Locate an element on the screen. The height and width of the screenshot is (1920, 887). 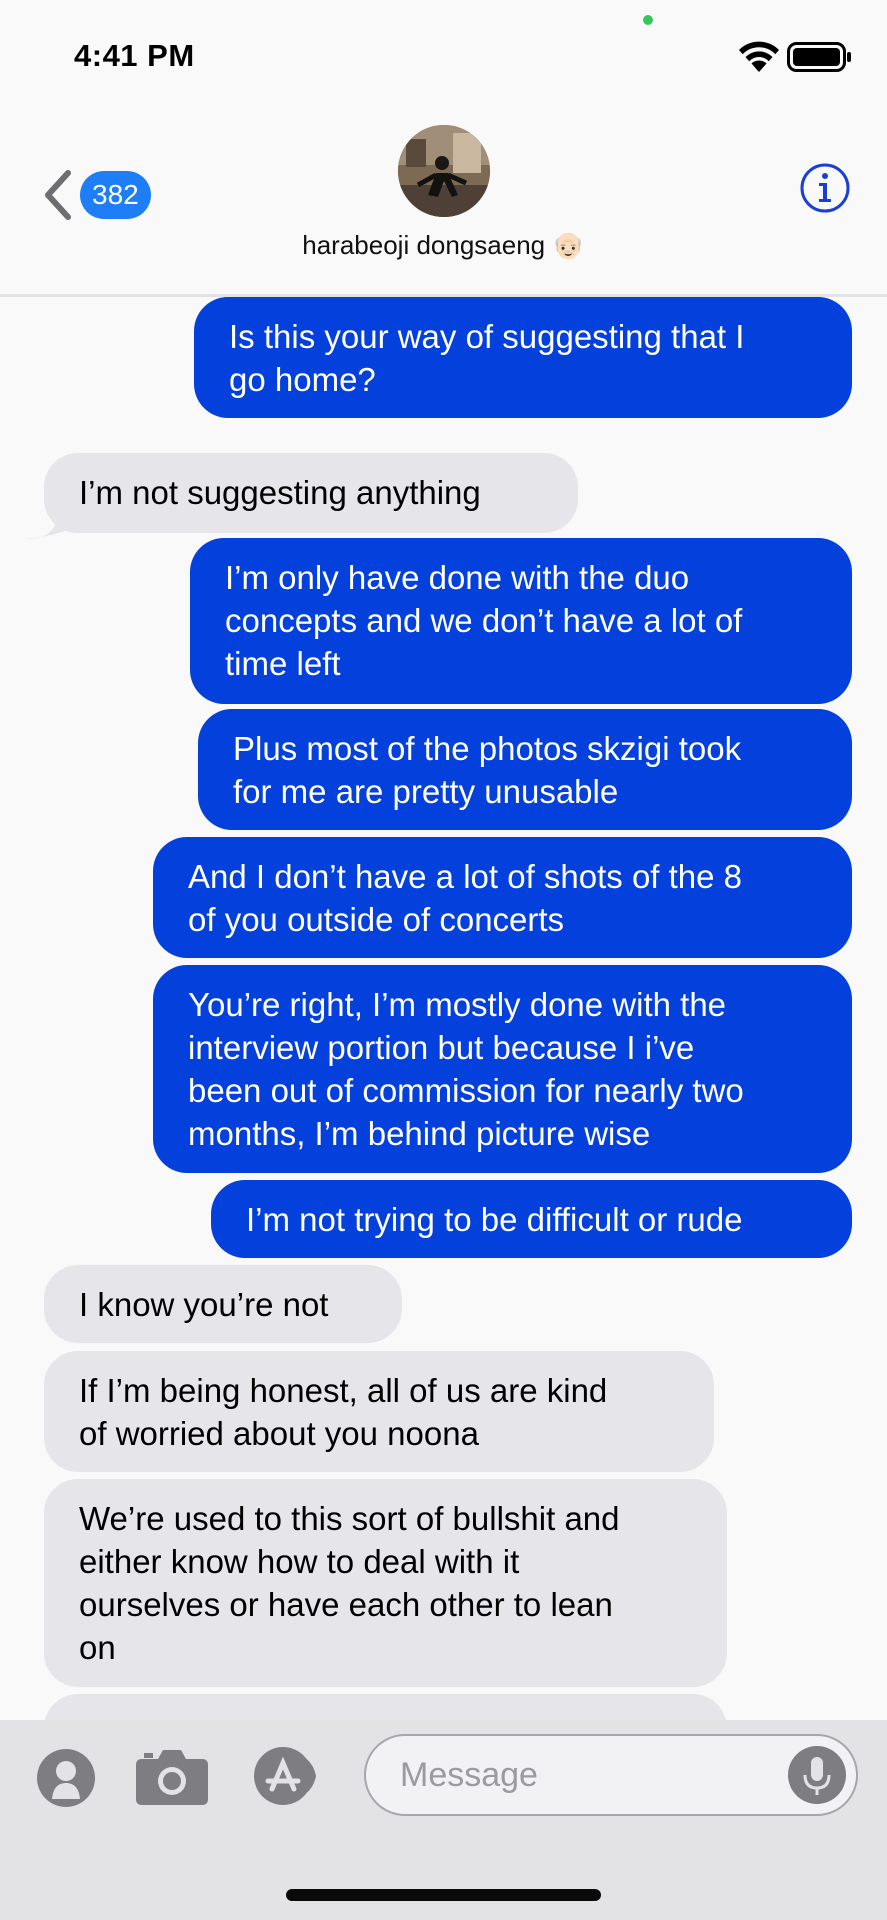
memoji-icon is located at coordinates (66, 1778).